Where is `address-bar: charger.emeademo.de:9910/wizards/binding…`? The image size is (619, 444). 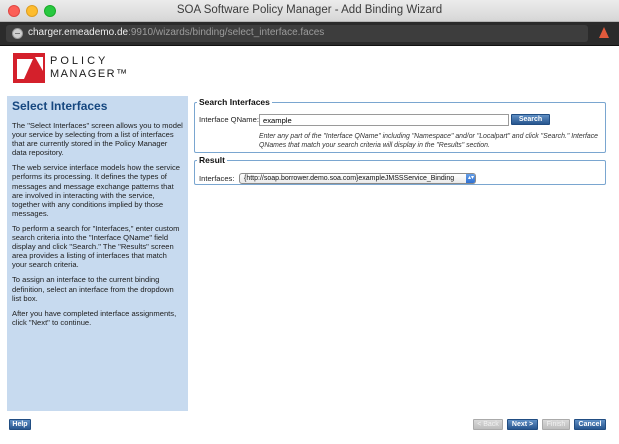
address-bar: charger.emeademo.de:9910/wizards/binding… is located at coordinates (309, 34).